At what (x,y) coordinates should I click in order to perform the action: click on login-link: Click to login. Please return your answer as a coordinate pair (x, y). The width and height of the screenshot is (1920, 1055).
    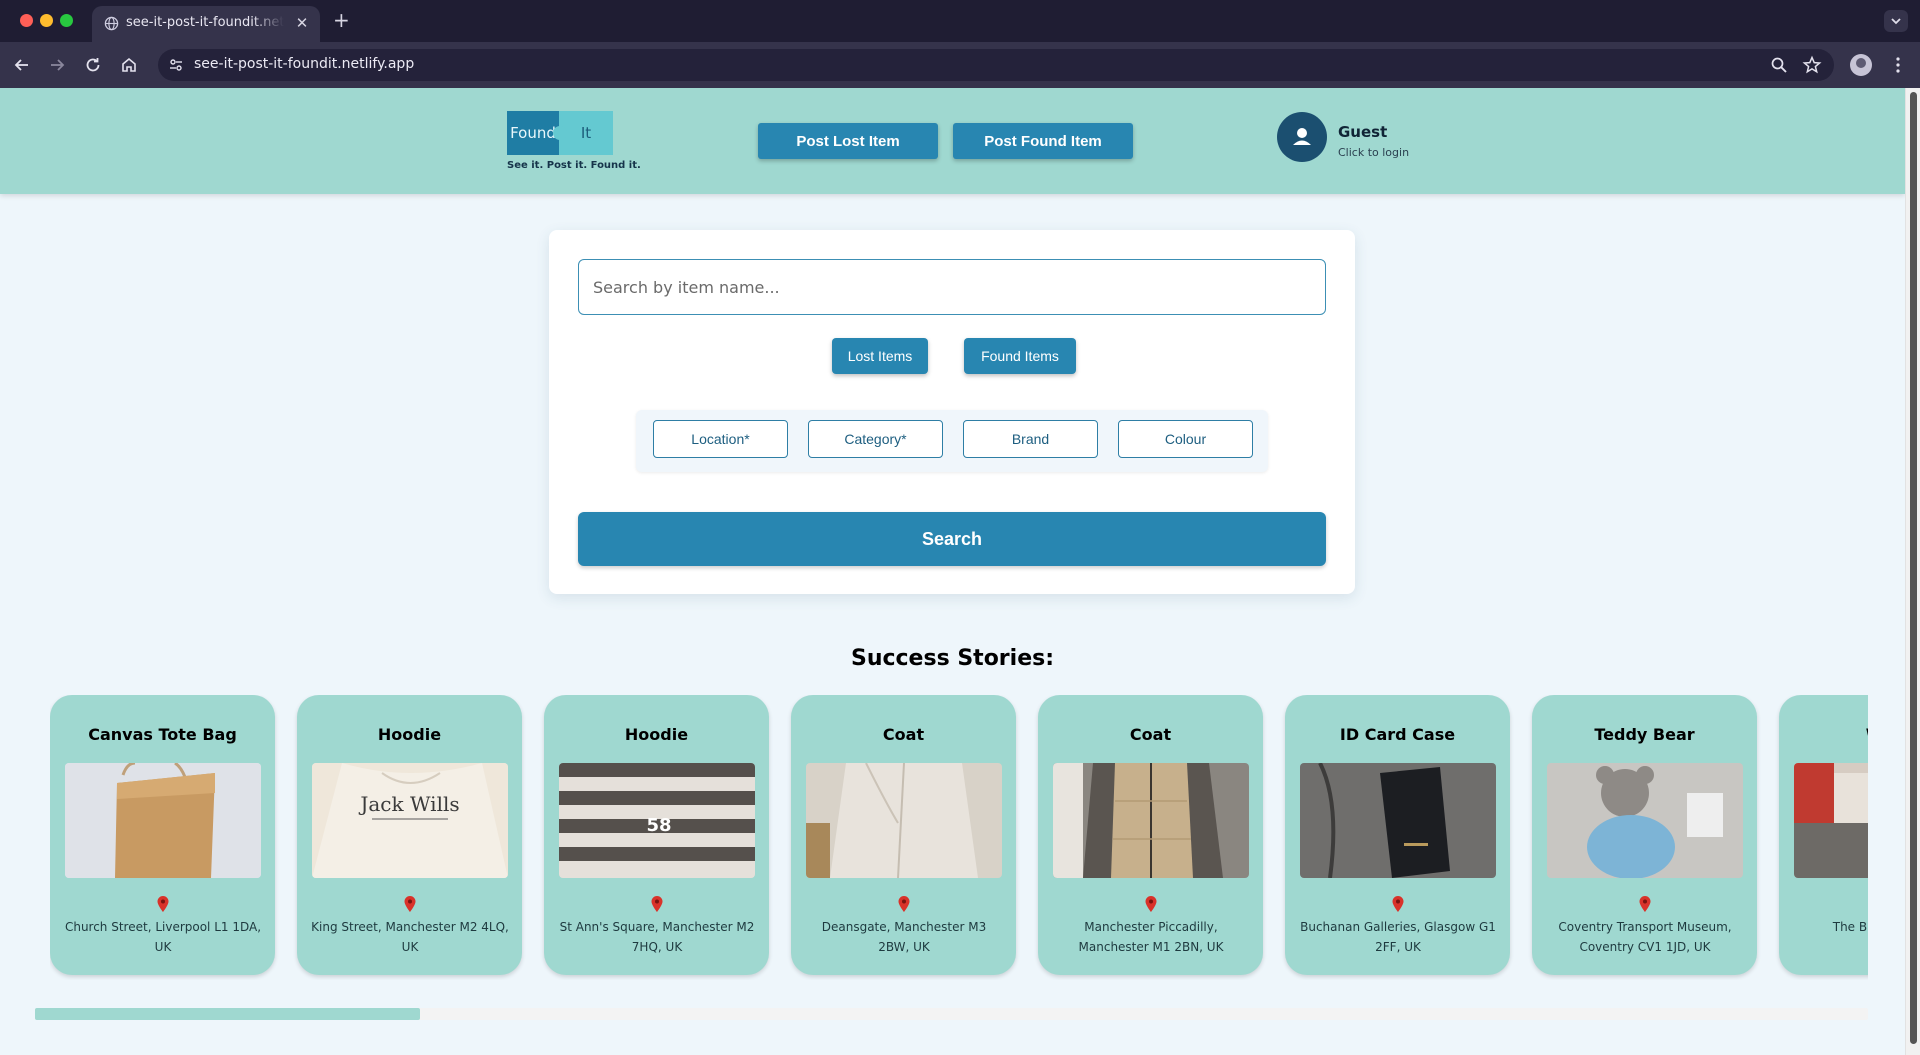
    Looking at the image, I should click on (1373, 152).